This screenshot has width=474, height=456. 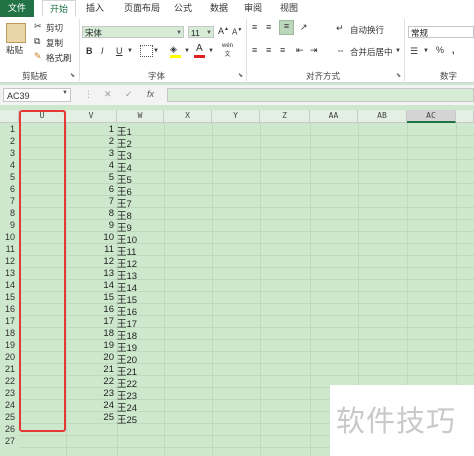 I want to click on row-header: 20, so click(x=9, y=357).